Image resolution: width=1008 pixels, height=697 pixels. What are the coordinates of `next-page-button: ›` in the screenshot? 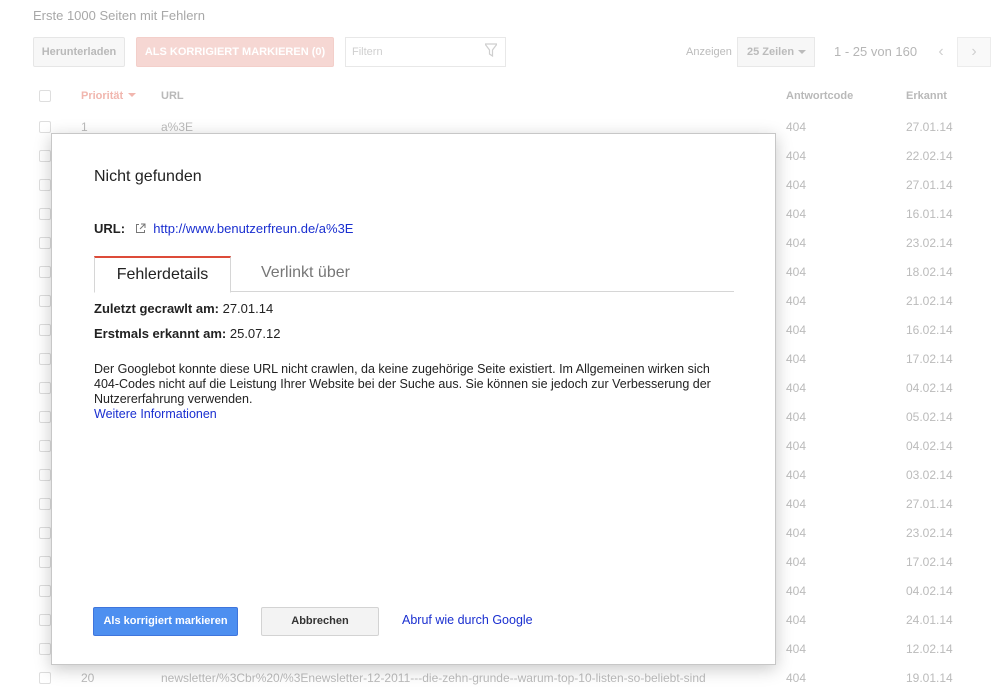 It's located at (974, 52).